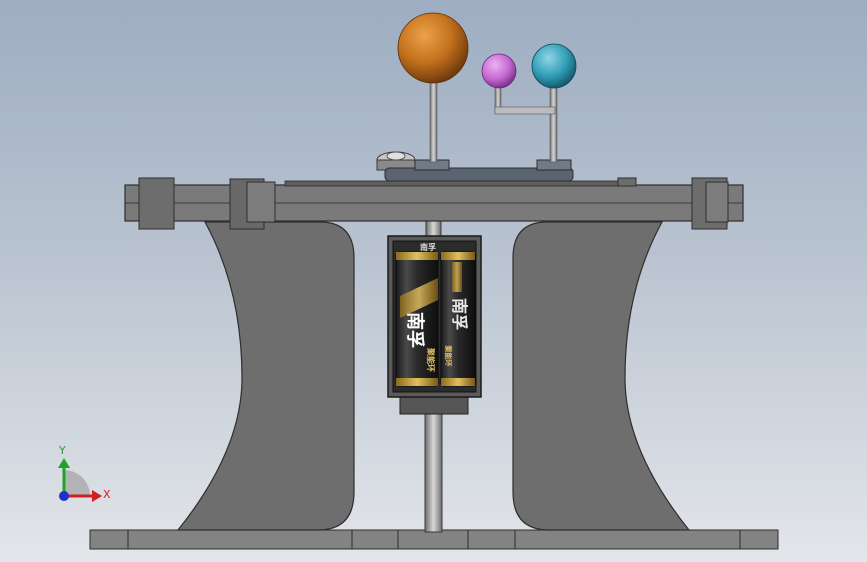 The width and height of the screenshot is (867, 562). Describe the element at coordinates (64, 496) in the screenshot. I see `z-axis-dot` at that location.